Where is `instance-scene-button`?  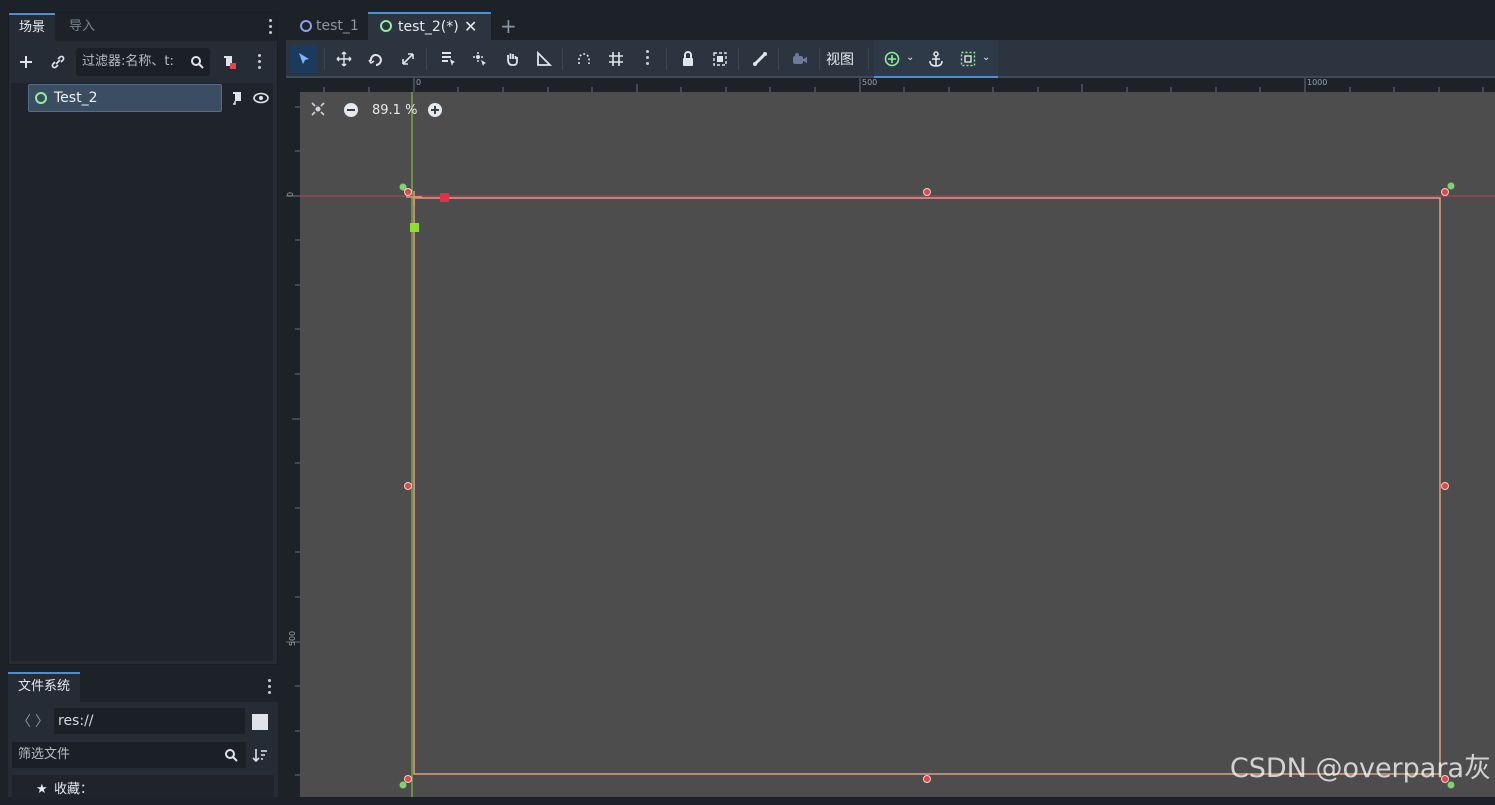 instance-scene-button is located at coordinates (58, 62).